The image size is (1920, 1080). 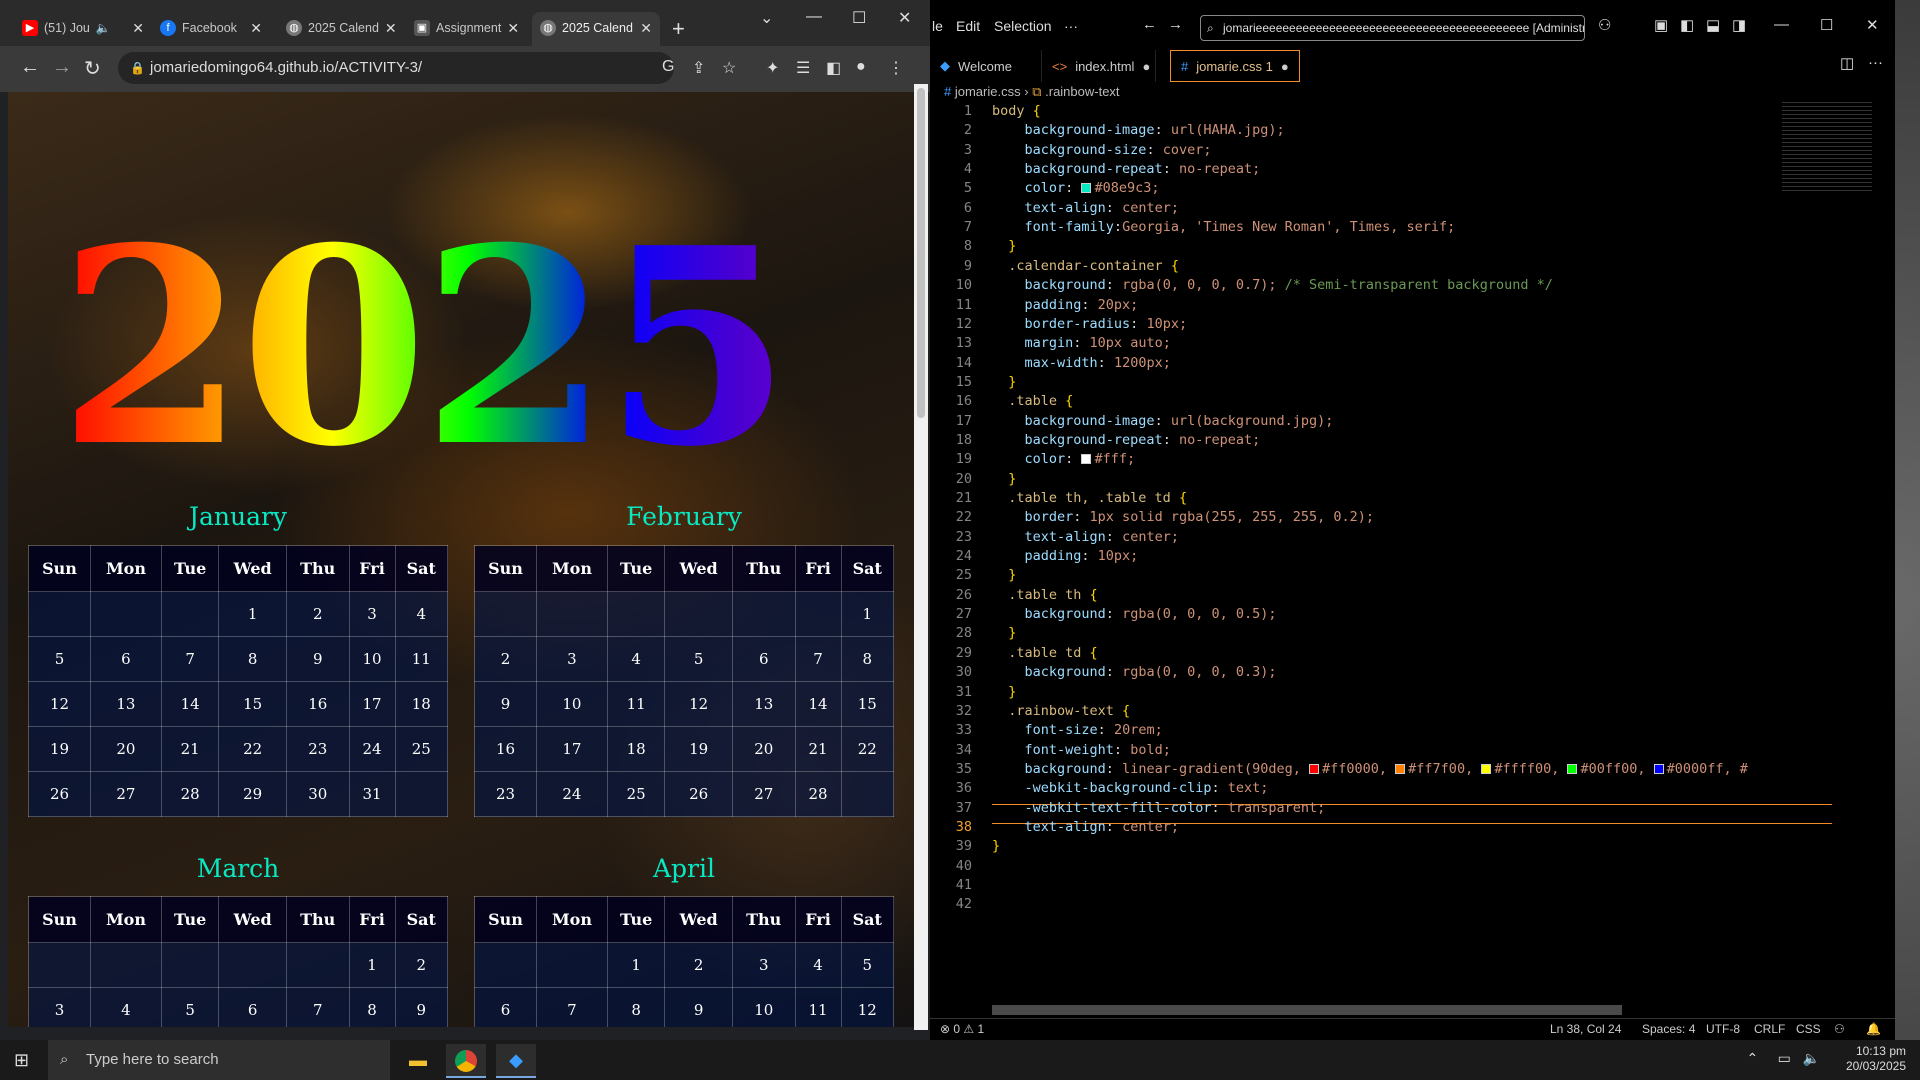 What do you see at coordinates (867, 965) in the screenshot?
I see `day-cell: 5` at bounding box center [867, 965].